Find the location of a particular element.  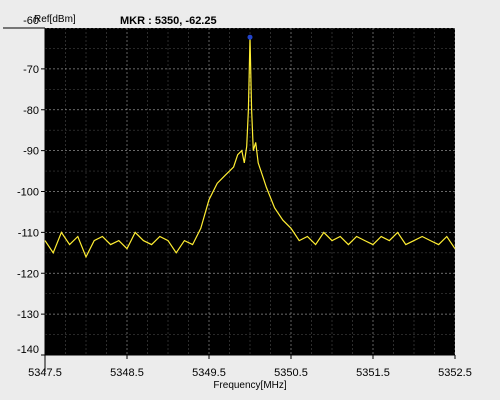

x-tick-label: 5349.5 is located at coordinates (209, 373).